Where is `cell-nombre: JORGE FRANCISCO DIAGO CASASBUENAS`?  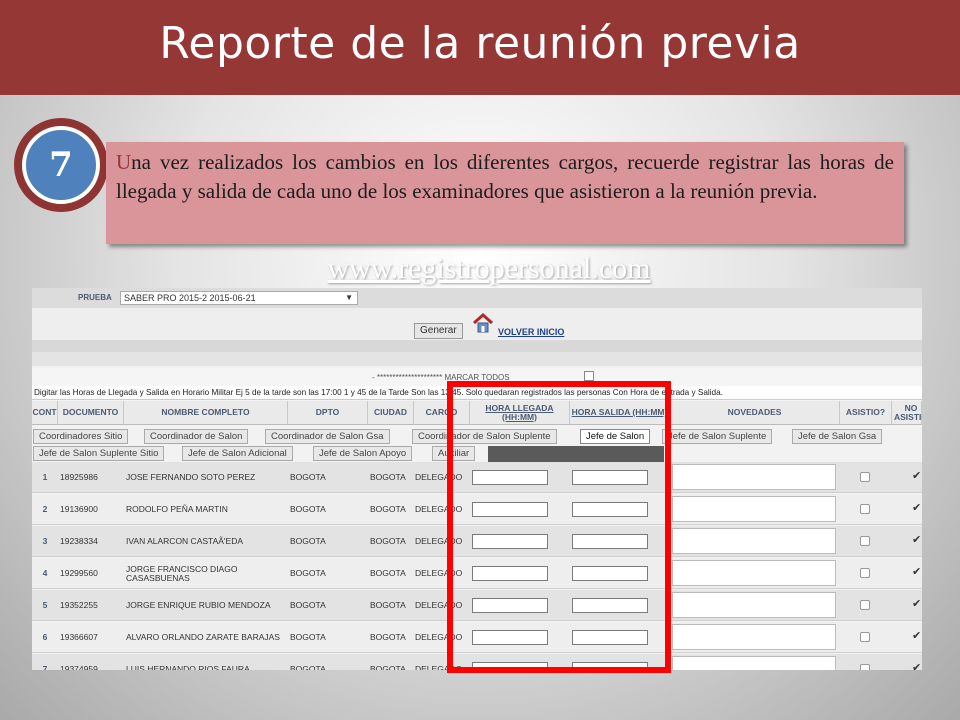 cell-nombre: JORGE FRANCISCO DIAGO CASASBUENAS is located at coordinates (182, 573).